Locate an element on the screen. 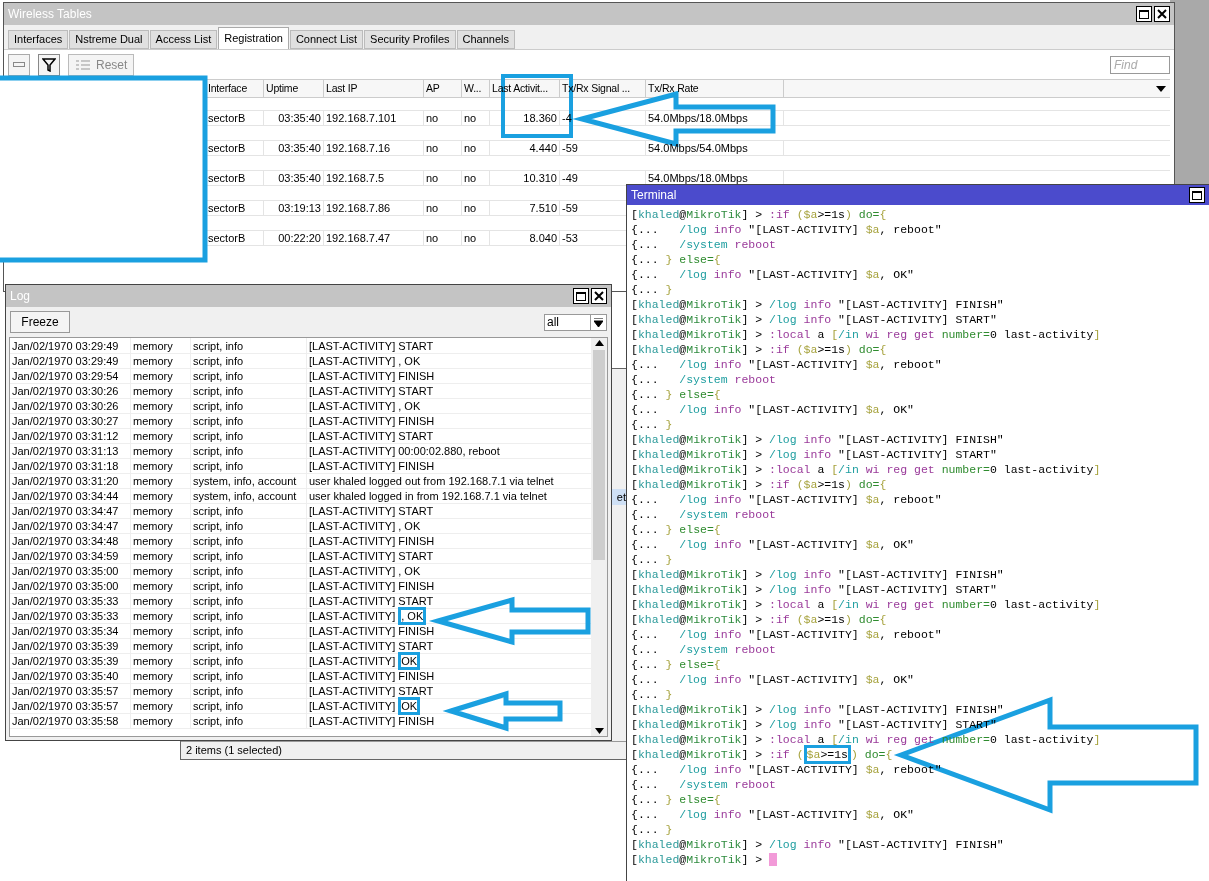  table-cell: Jan/02/1970 03:34:48 is located at coordinates (70, 541).